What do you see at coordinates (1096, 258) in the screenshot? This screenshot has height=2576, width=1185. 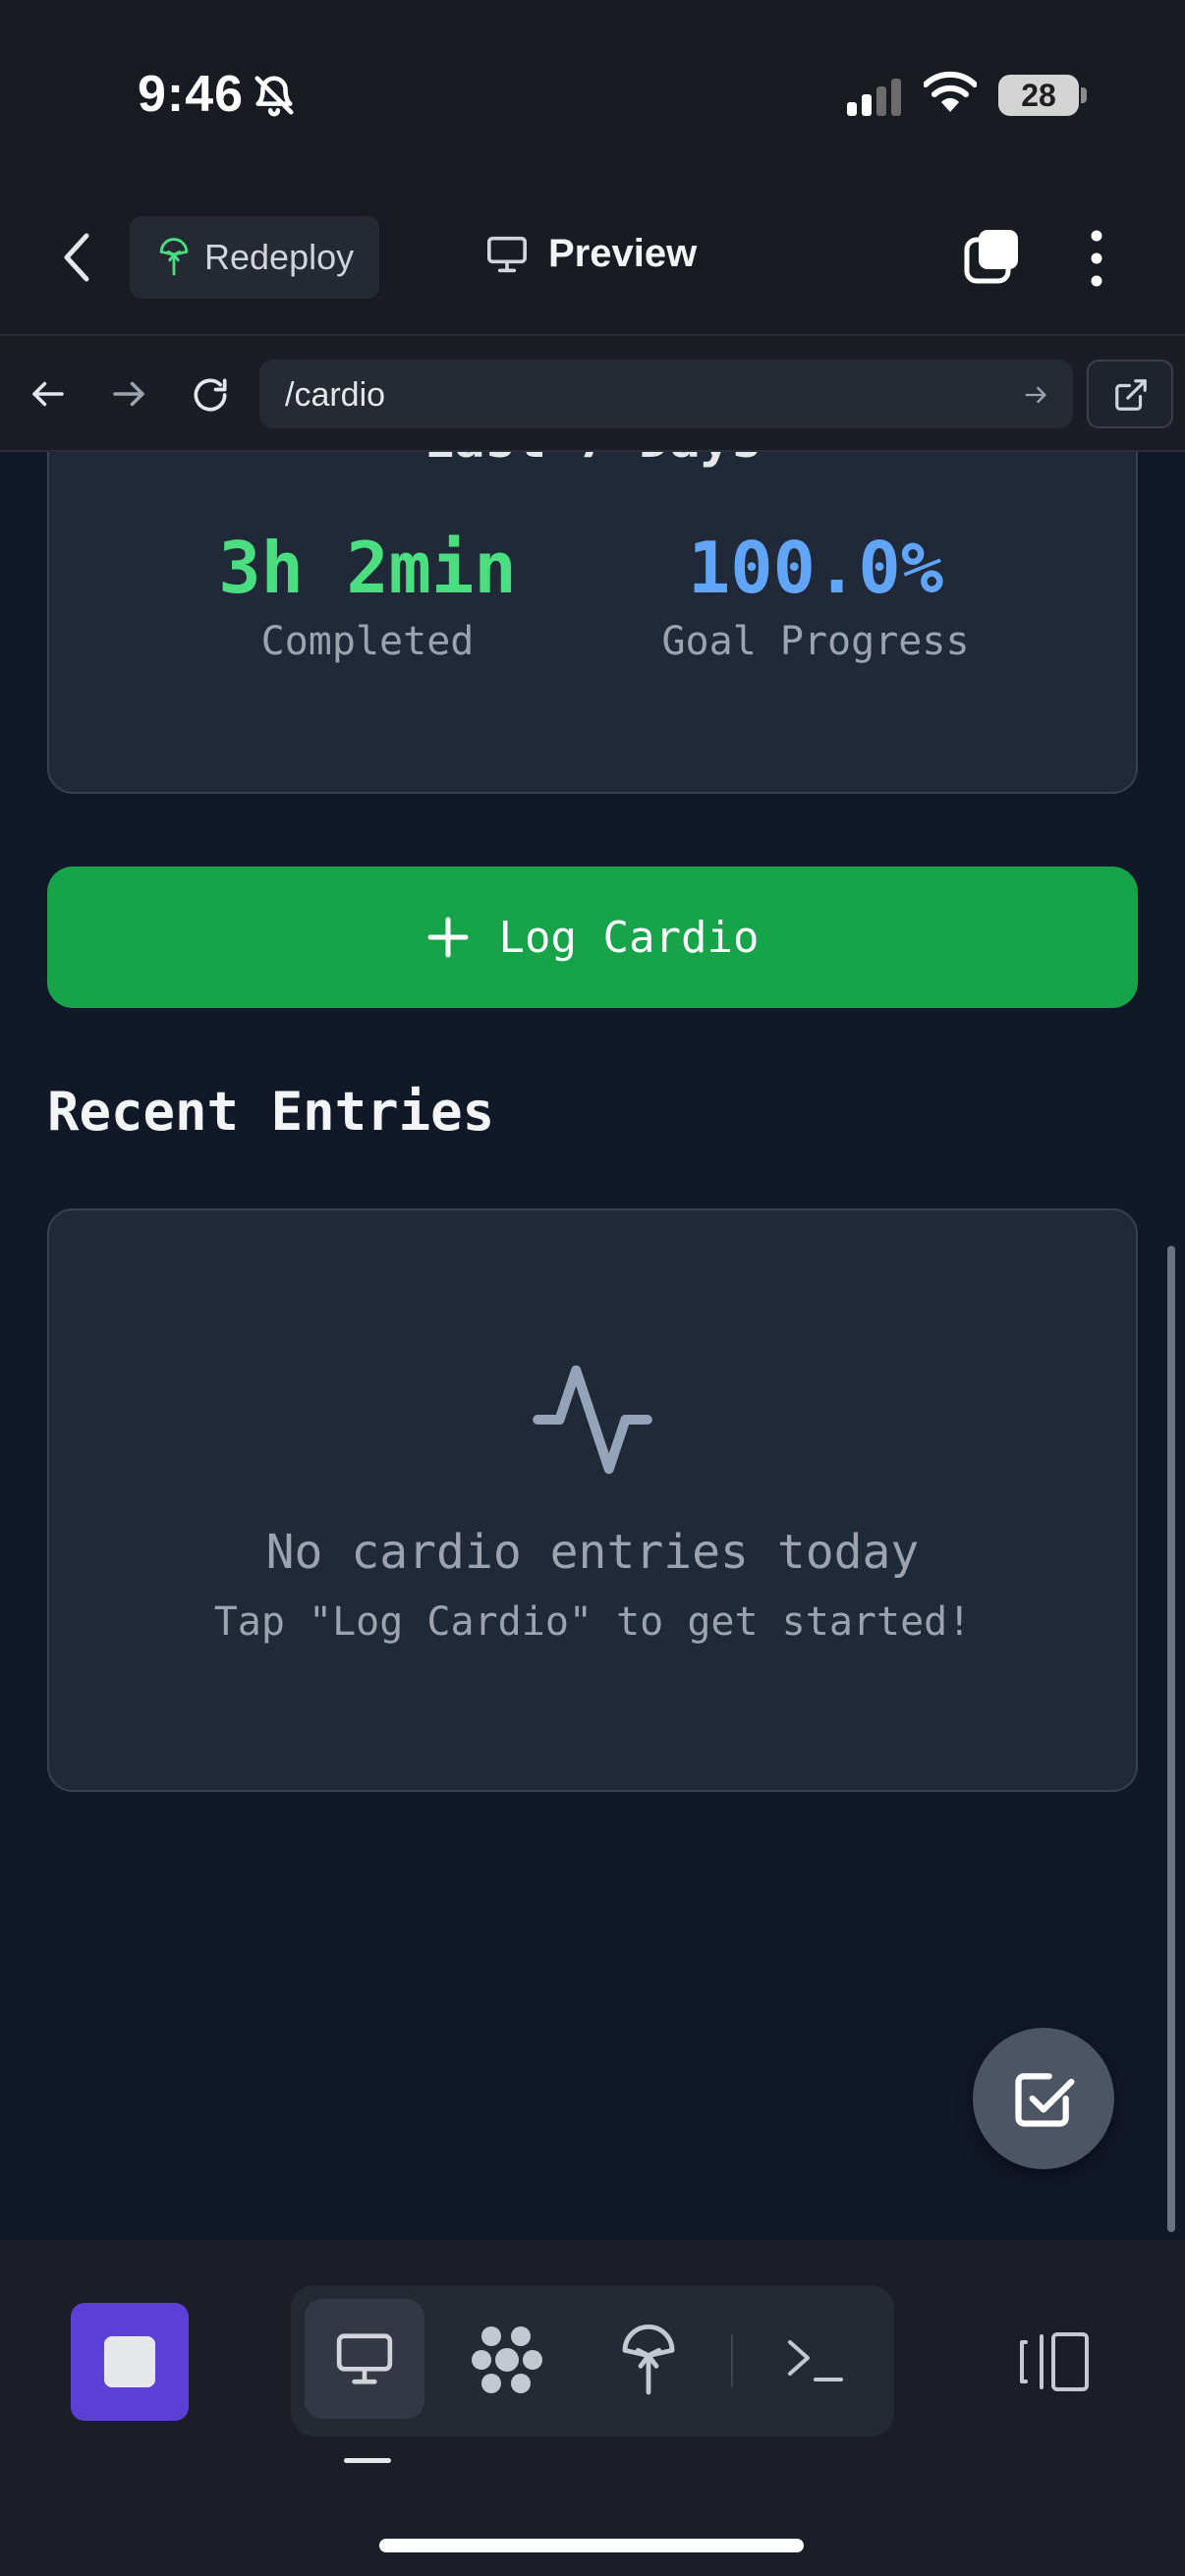 I see `more-vertical-icon` at bounding box center [1096, 258].